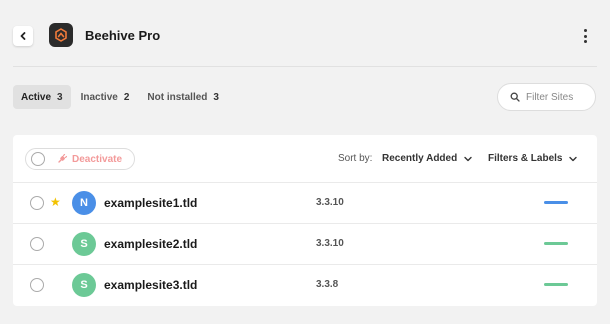 This screenshot has height=324, width=610. What do you see at coordinates (150, 285) in the screenshot?
I see `site-name: examplesite3.tld` at bounding box center [150, 285].